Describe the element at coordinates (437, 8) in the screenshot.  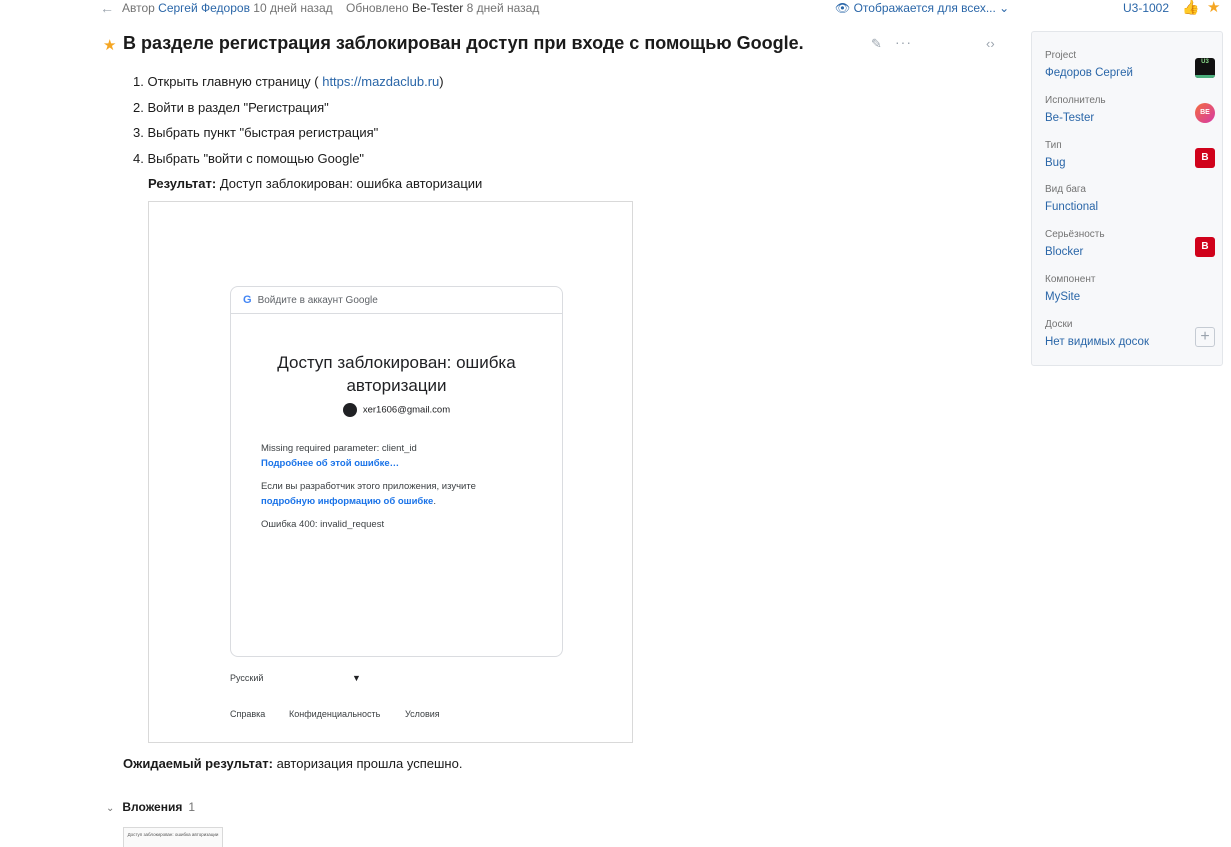
I see `updater-name: Be-Tester` at that location.